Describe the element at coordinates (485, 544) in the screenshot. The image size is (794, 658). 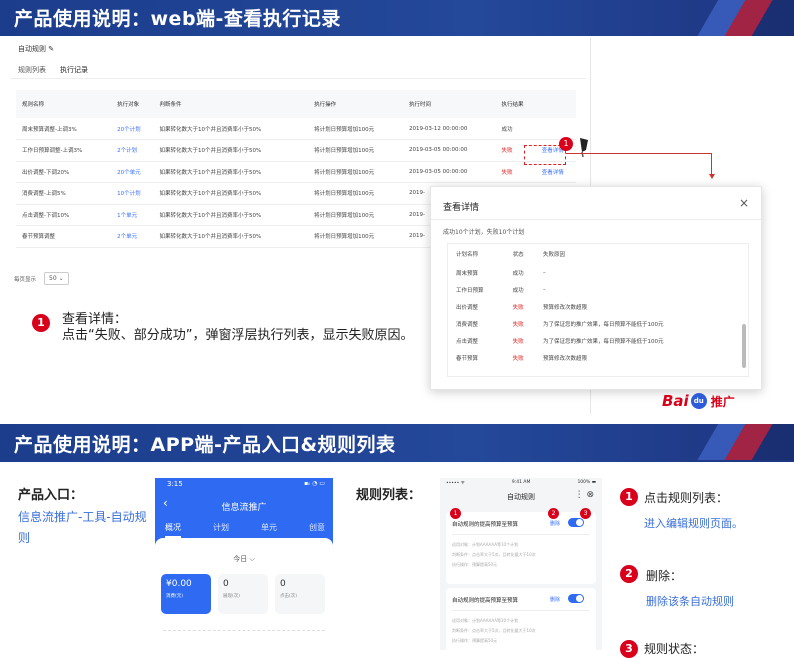
I see `rule-detail: 适用对象：计划AAAAAA等10个计划` at that location.